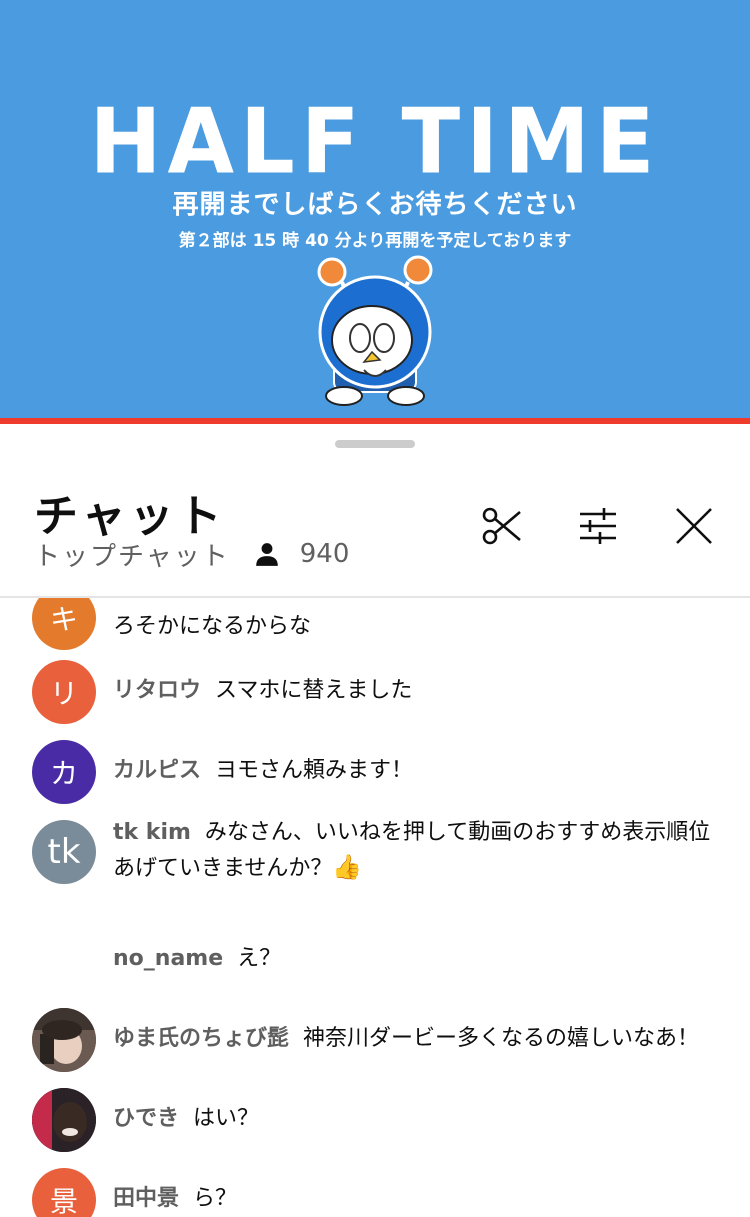 This screenshot has height=1217, width=750. What do you see at coordinates (63, 1201) in the screenshot?
I see `avatar-initial: 景` at bounding box center [63, 1201].